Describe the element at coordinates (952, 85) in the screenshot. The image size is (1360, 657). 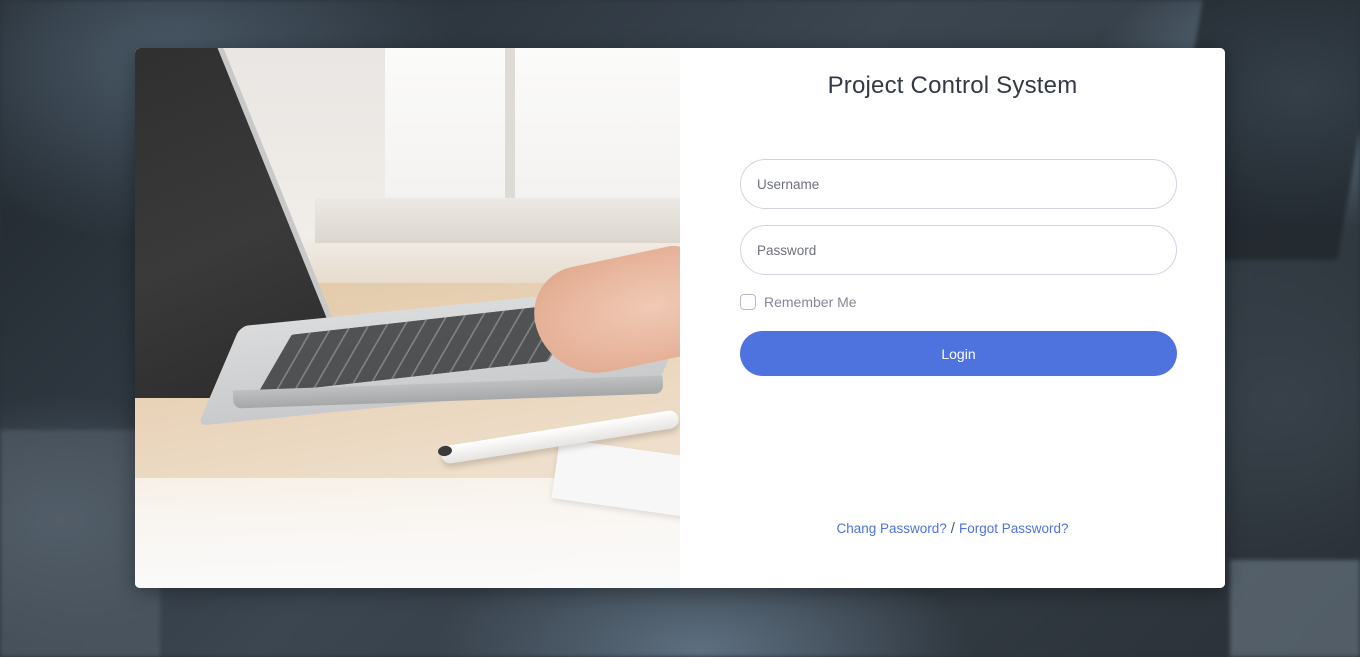
I see `page-title: Project Control System` at that location.